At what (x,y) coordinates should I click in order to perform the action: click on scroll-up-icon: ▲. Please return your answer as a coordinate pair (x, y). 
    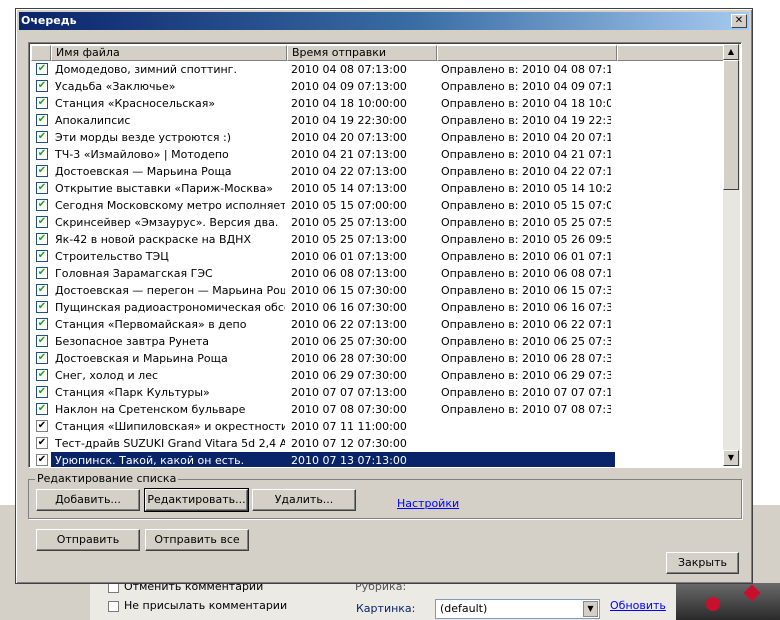
    Looking at the image, I should click on (731, 52).